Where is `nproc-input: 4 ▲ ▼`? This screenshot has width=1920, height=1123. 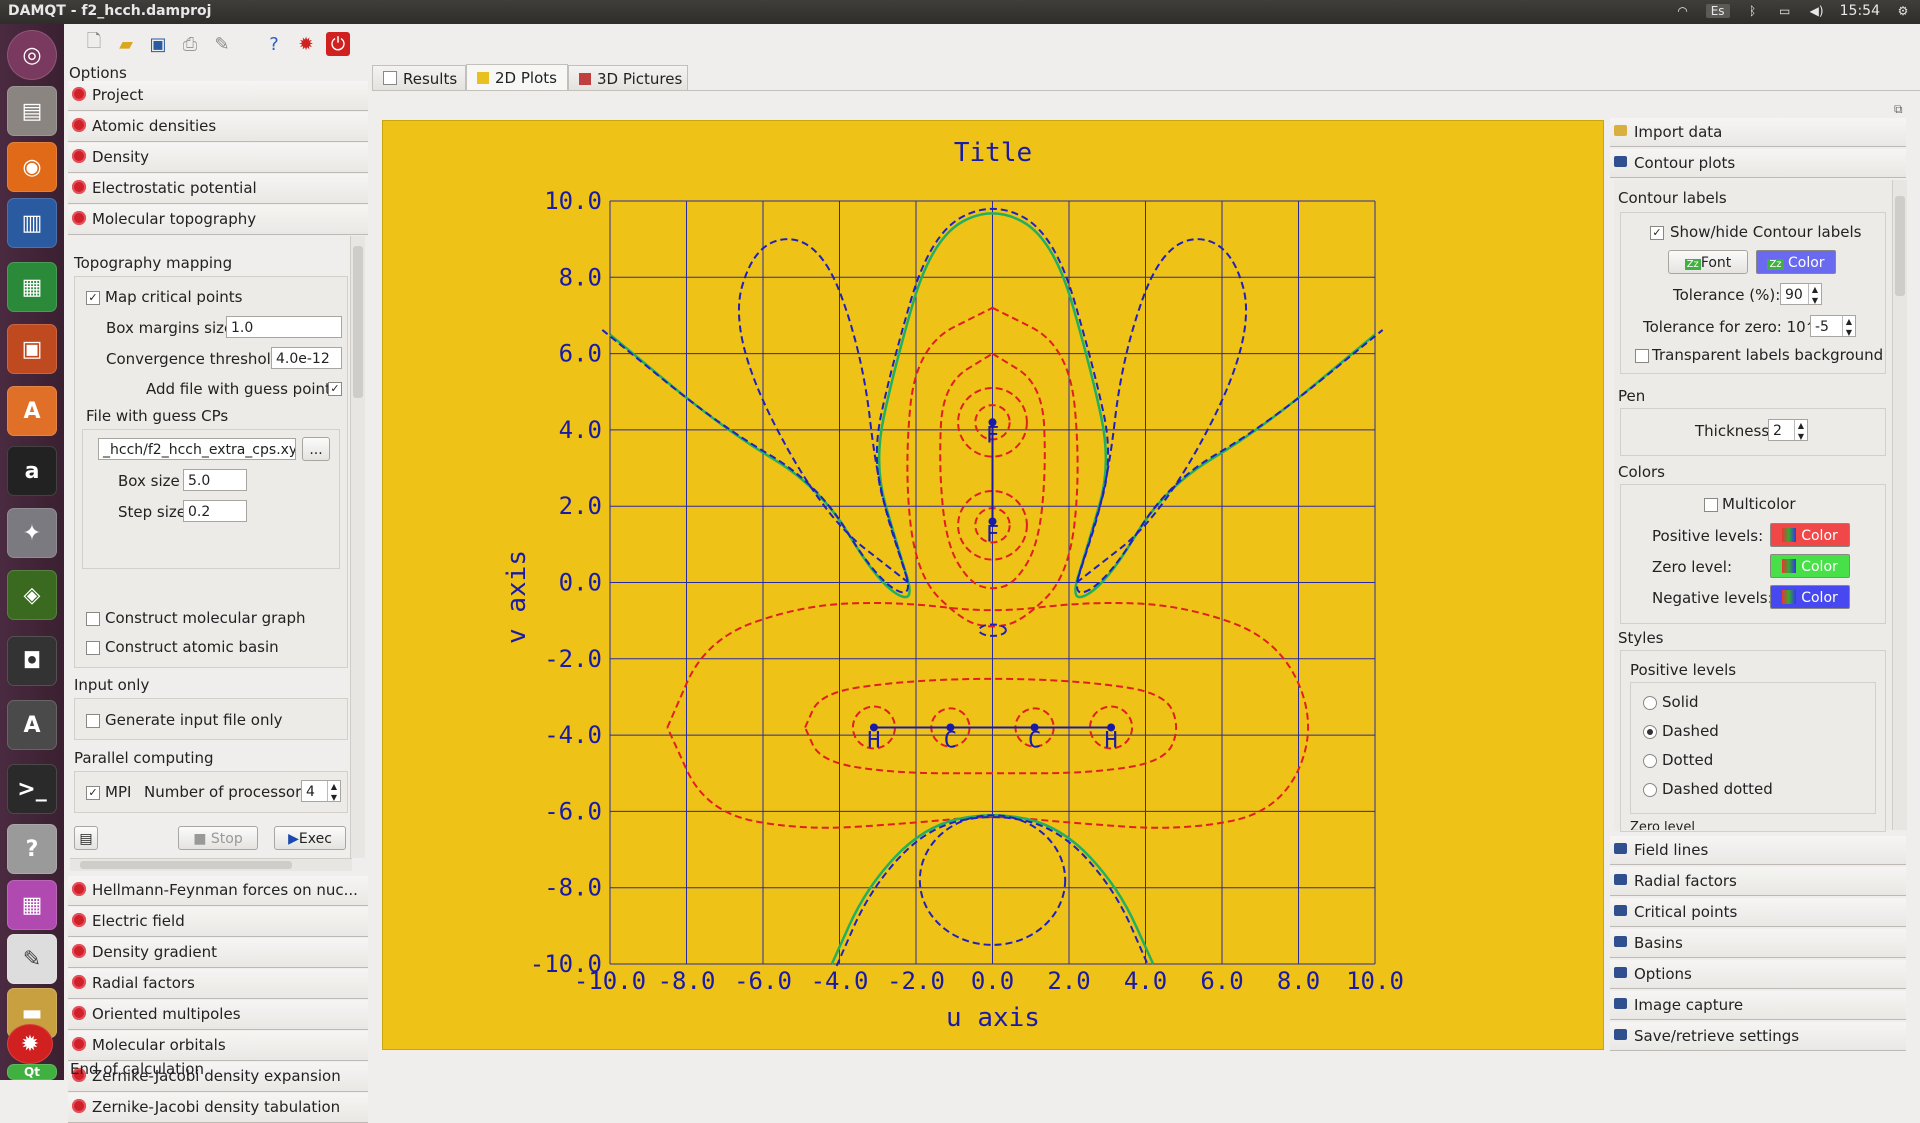 nproc-input: 4 ▲ ▼ is located at coordinates (321, 791).